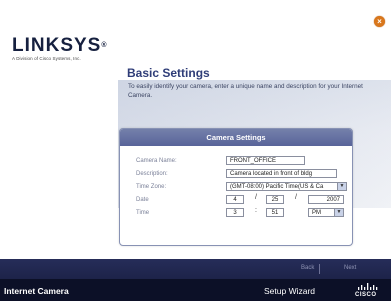 This screenshot has width=391, height=301. Describe the element at coordinates (366, 295) in the screenshot. I see `cisco-logo-text: CISCO` at that location.